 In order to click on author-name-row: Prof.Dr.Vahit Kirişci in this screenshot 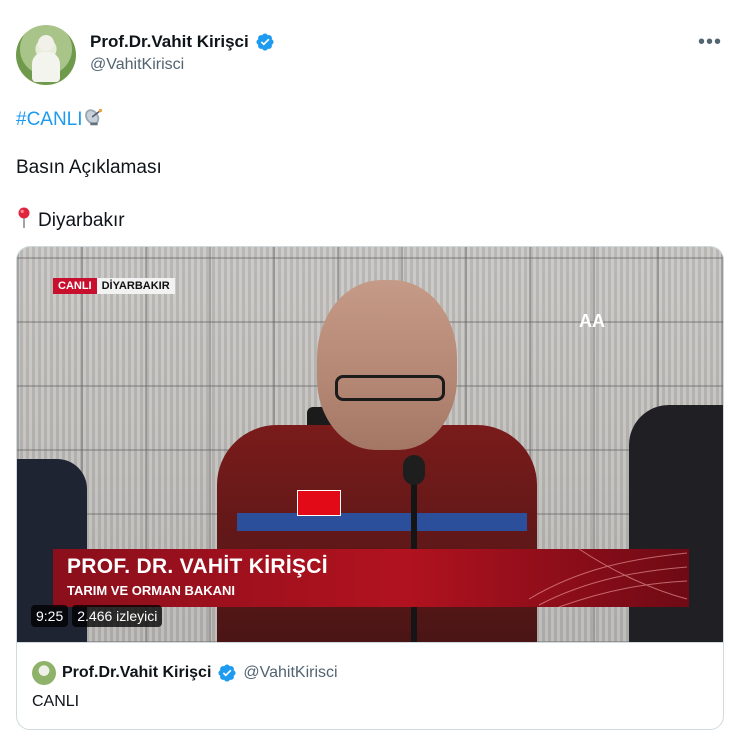, I will do `click(182, 42)`.